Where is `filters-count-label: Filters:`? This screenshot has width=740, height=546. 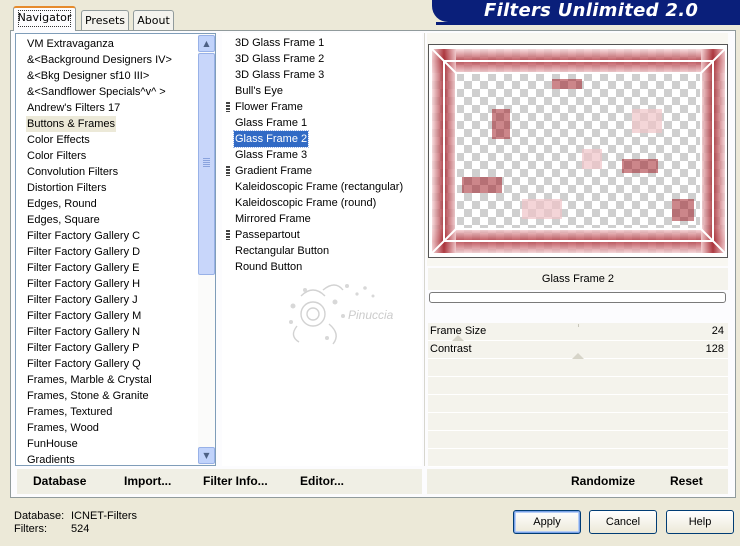 filters-count-label: Filters: is located at coordinates (30, 529).